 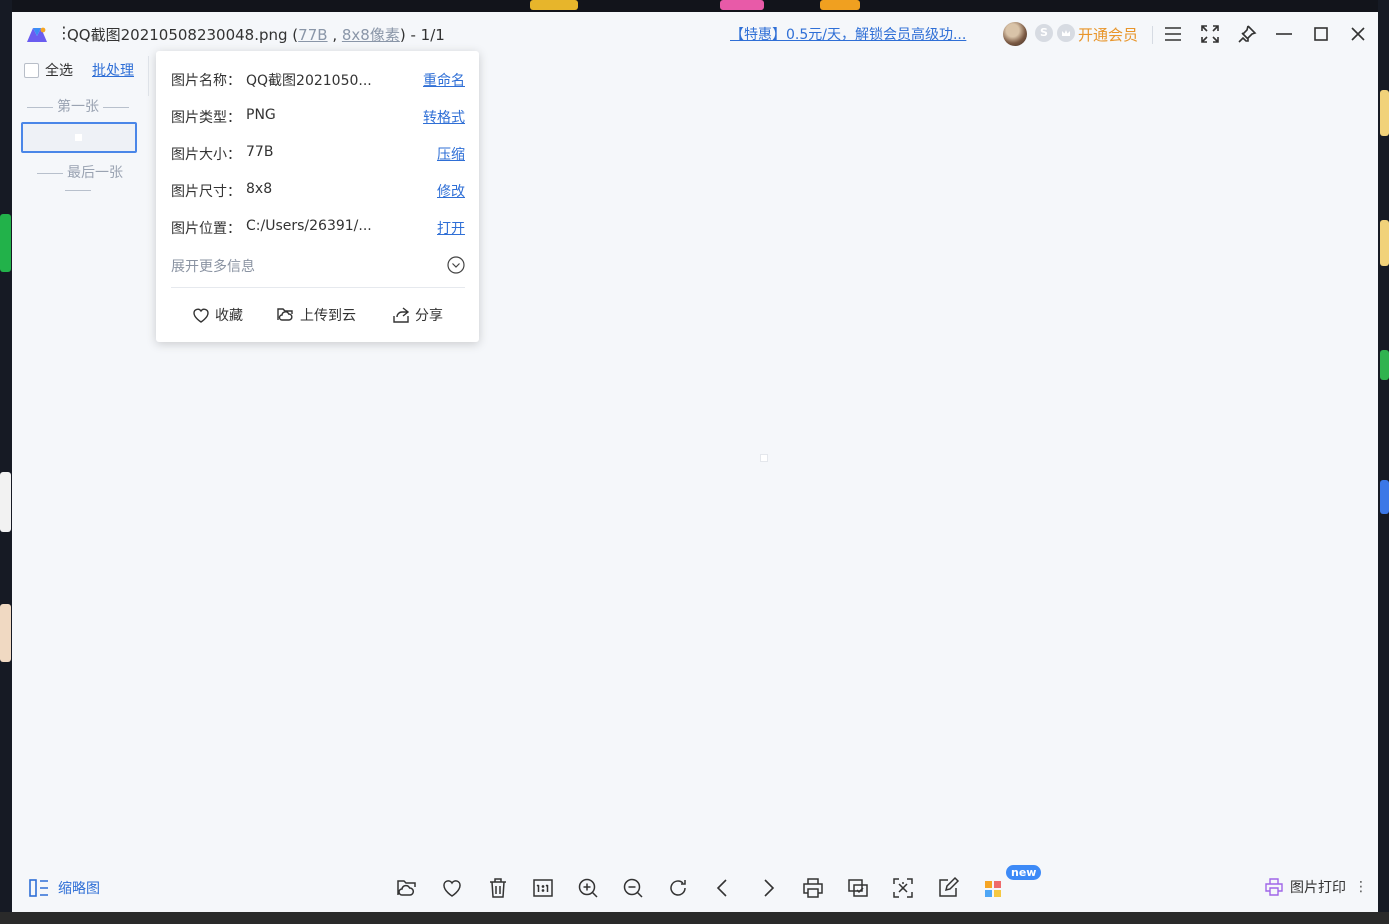 I want to click on fullscreen-icon, so click(x=1210, y=34).